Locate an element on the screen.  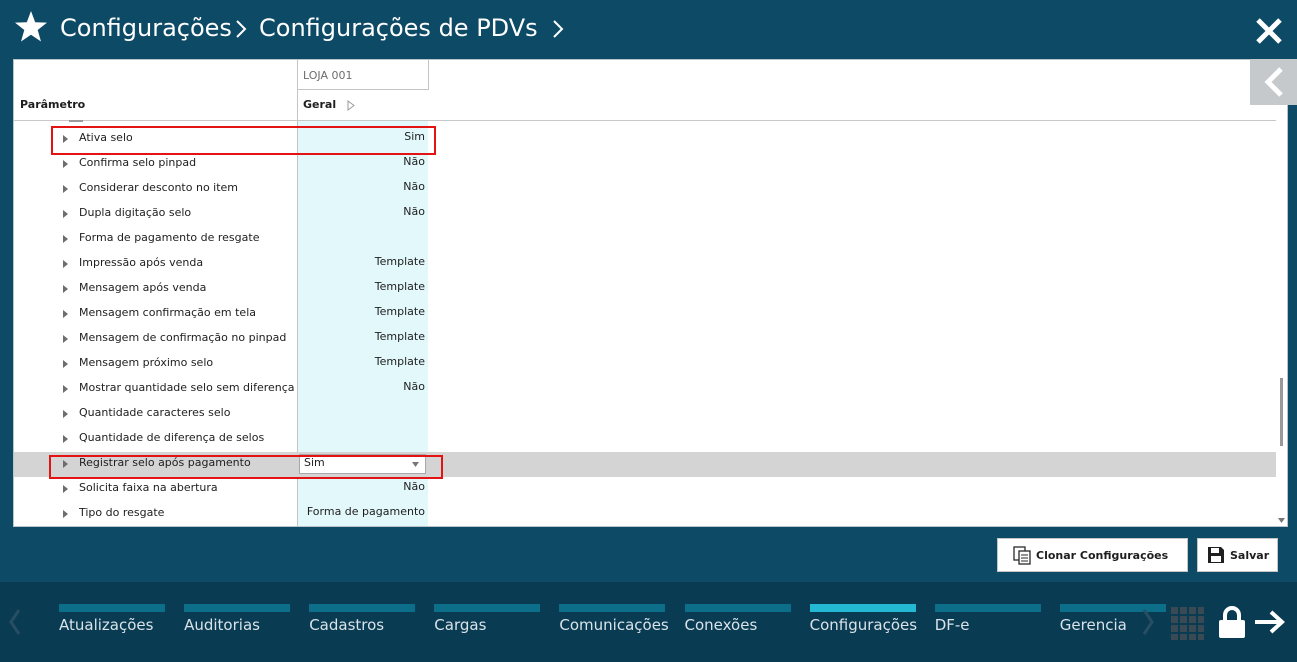
parameter-row: Ativa selo Sim is located at coordinates (645, 139).